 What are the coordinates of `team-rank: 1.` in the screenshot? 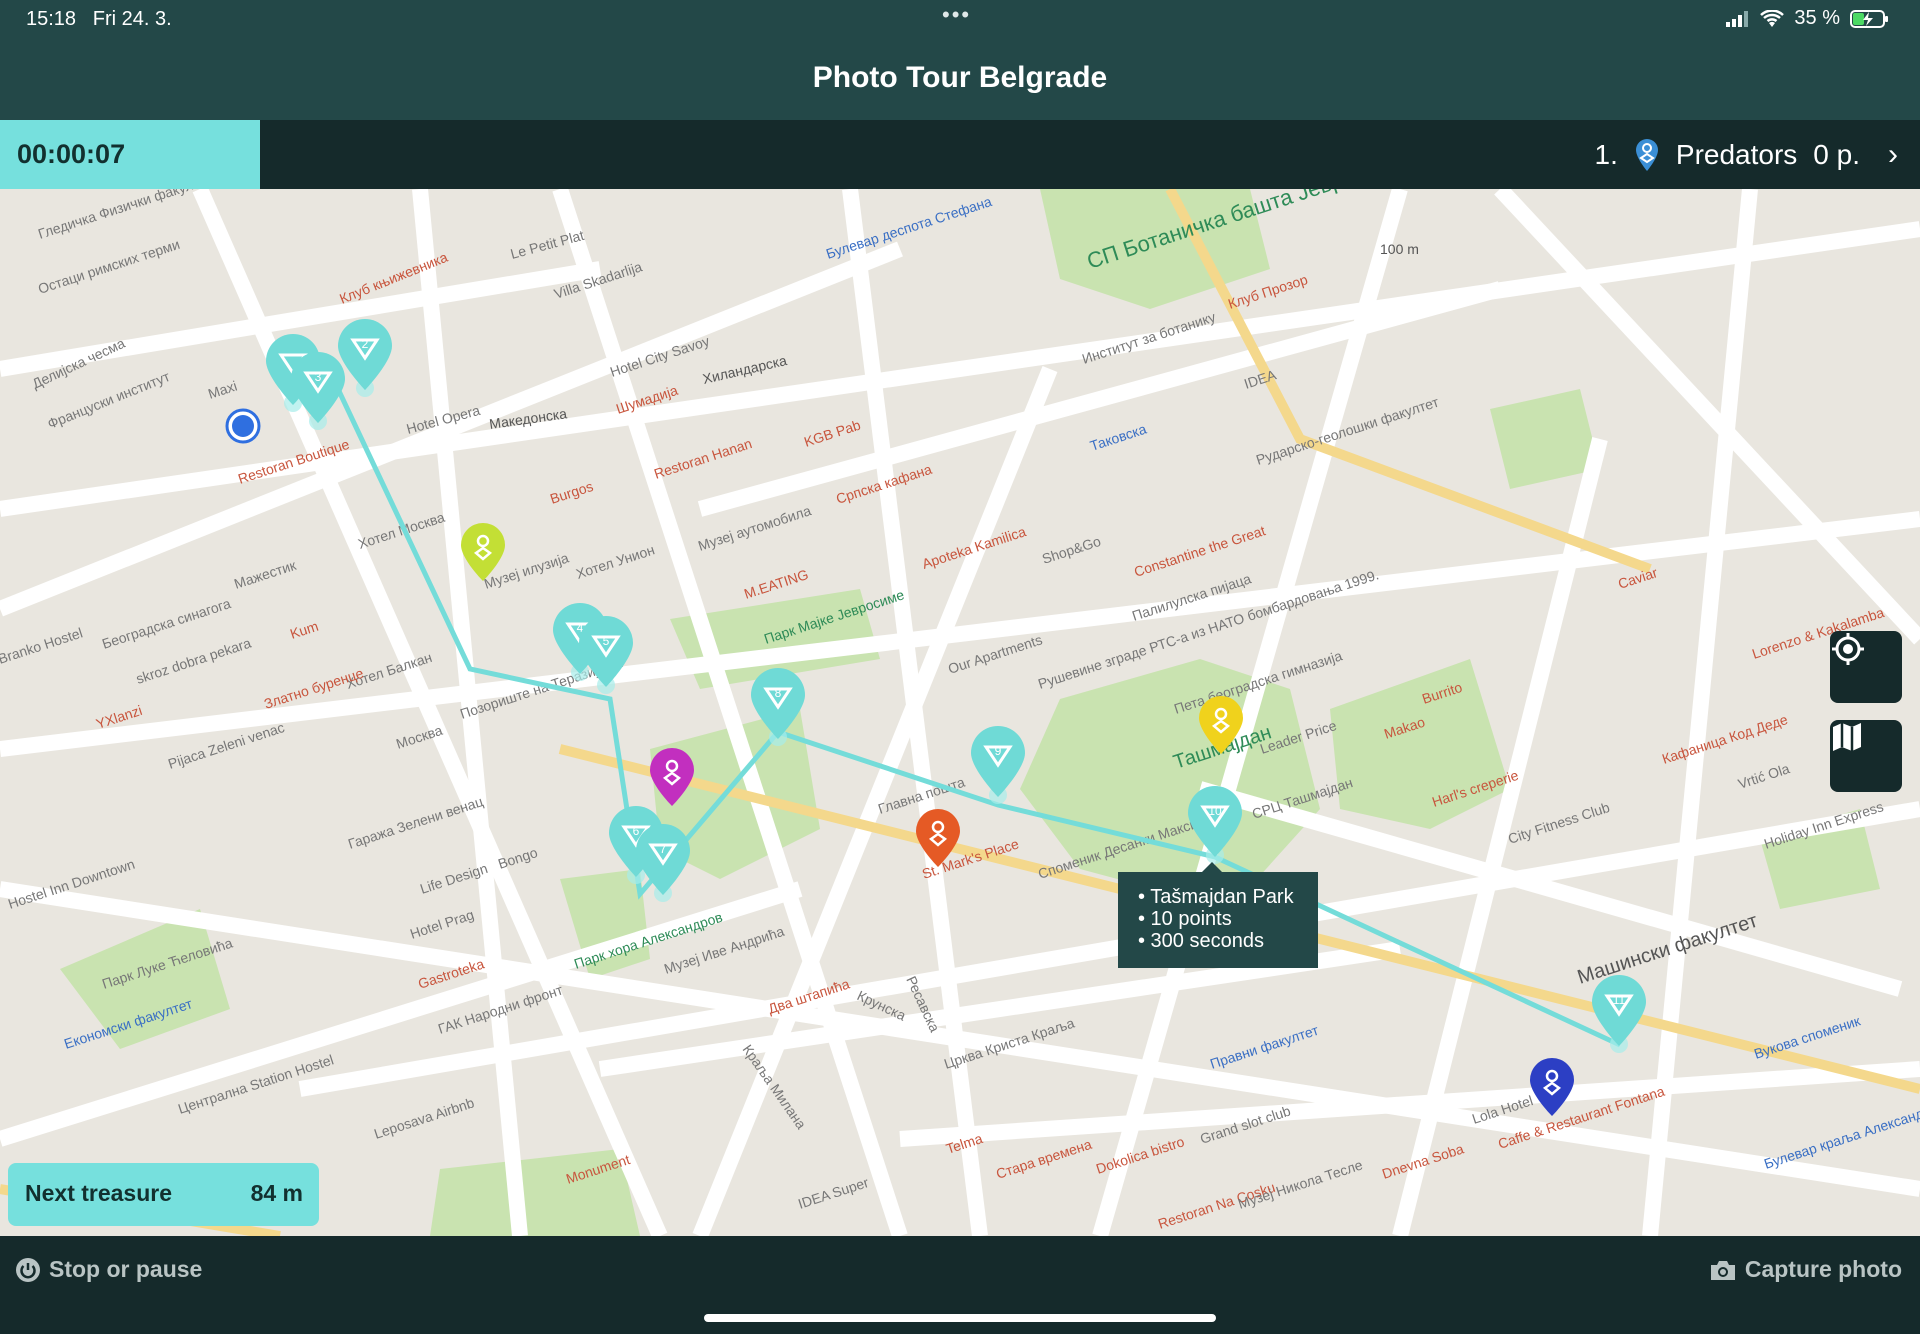 It's located at (1606, 154).